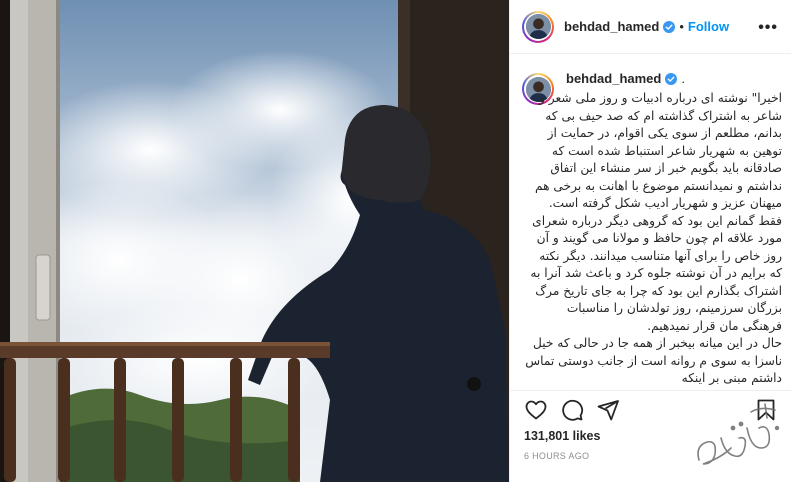 Image resolution: width=791 pixels, height=482 pixels. What do you see at coordinates (708, 26) in the screenshot?
I see `follow-button: Follow` at bounding box center [708, 26].